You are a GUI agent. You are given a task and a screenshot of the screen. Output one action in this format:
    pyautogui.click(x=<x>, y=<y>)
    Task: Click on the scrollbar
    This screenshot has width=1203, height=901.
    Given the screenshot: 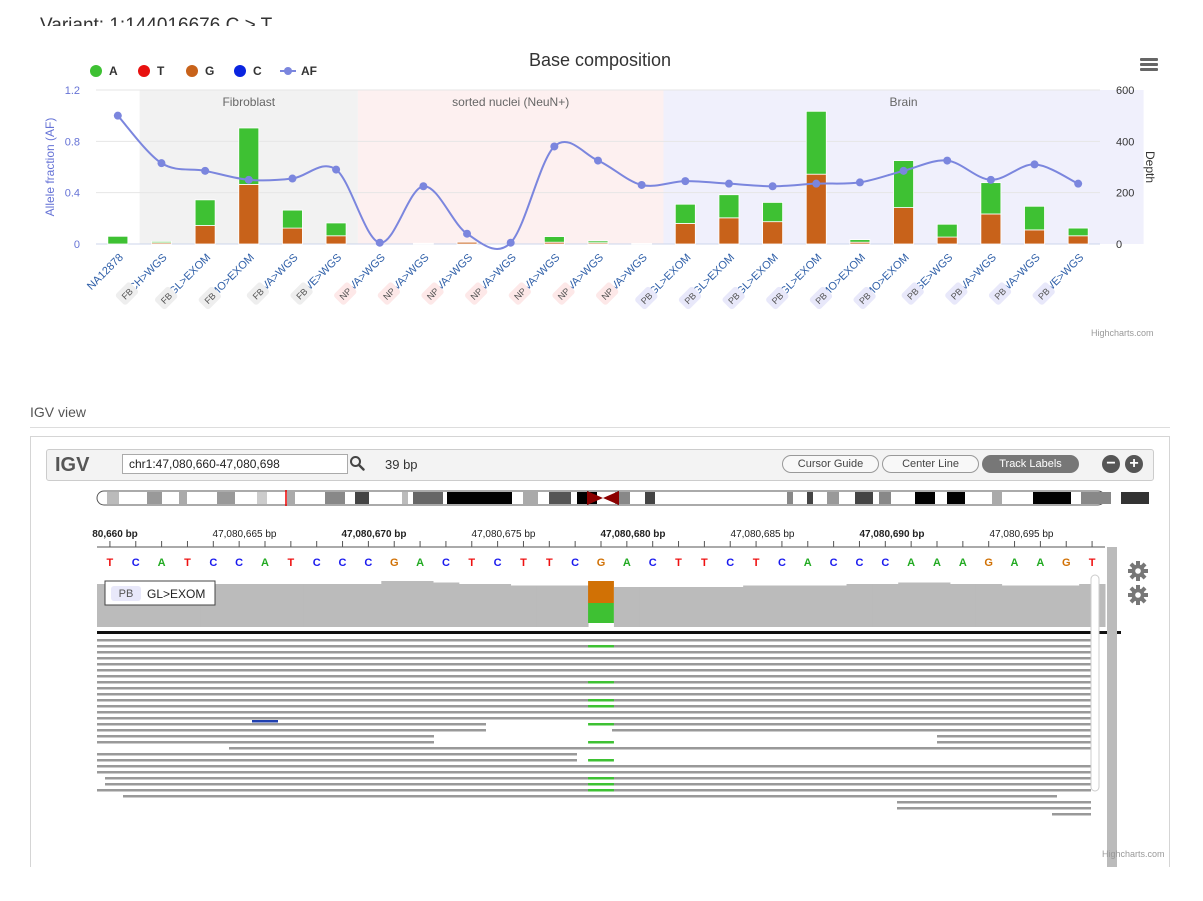 What is the action you would take?
    pyautogui.click(x=1095, y=683)
    